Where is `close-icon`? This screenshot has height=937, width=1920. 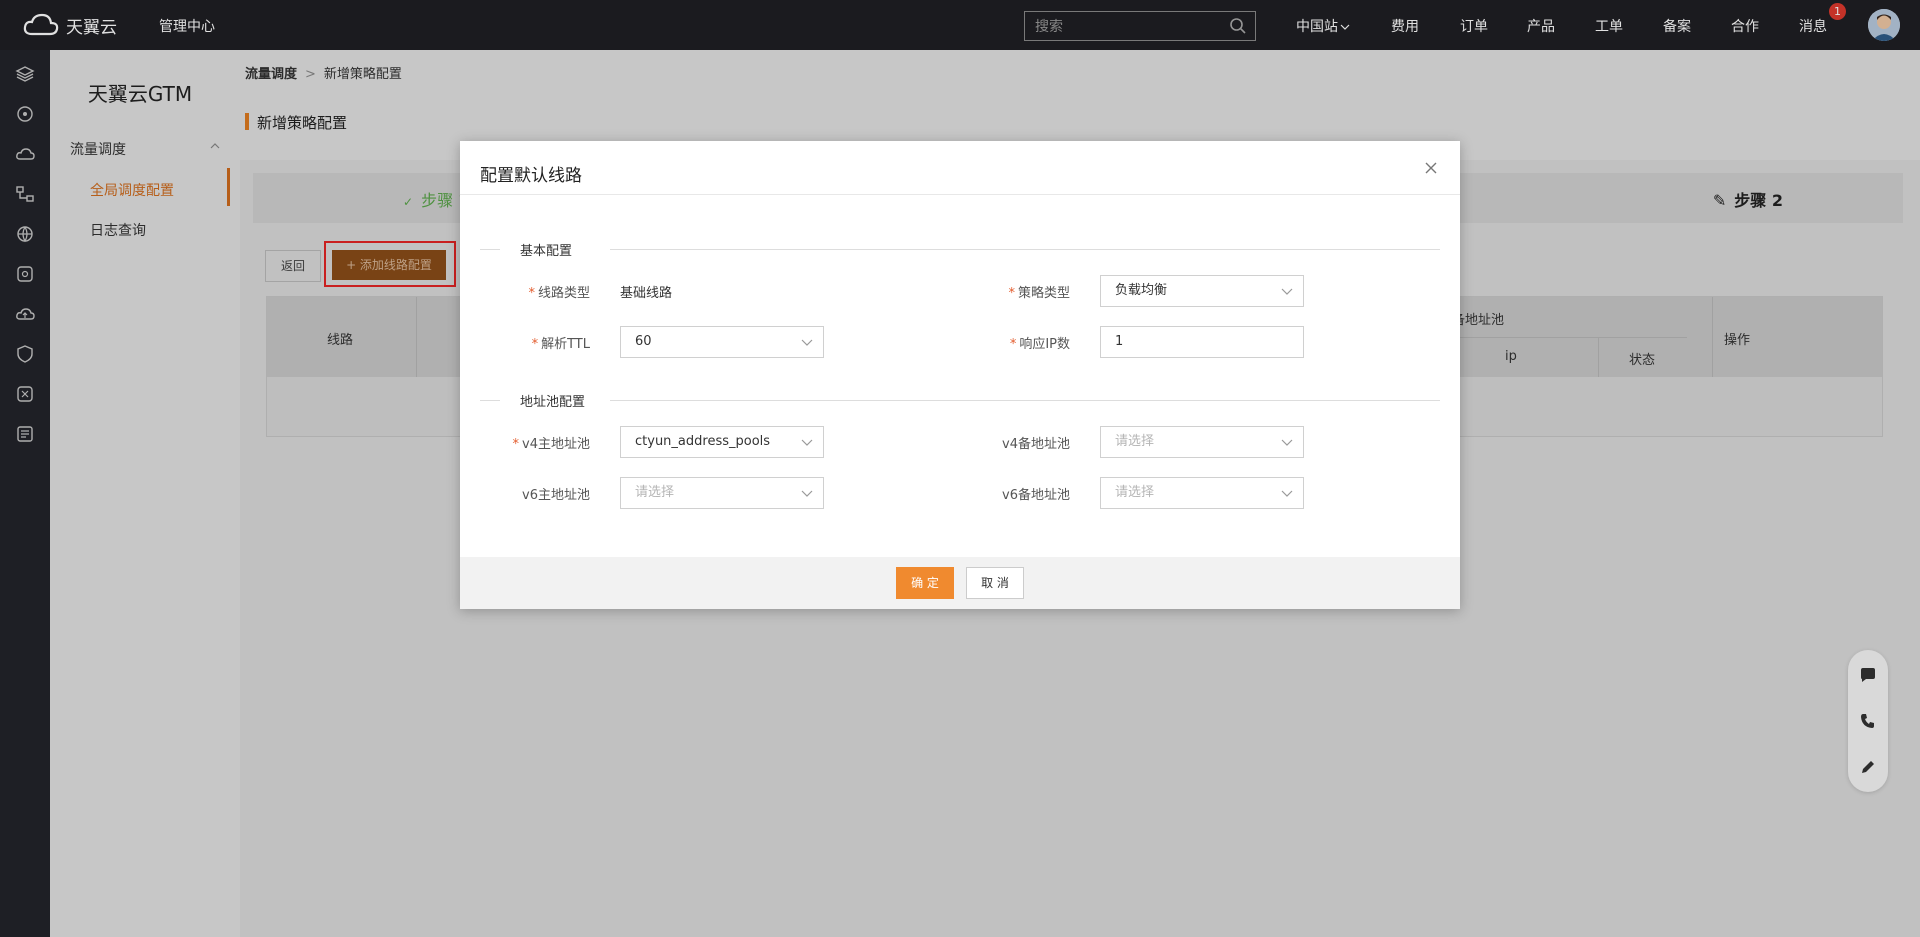
close-icon is located at coordinates (1431, 168).